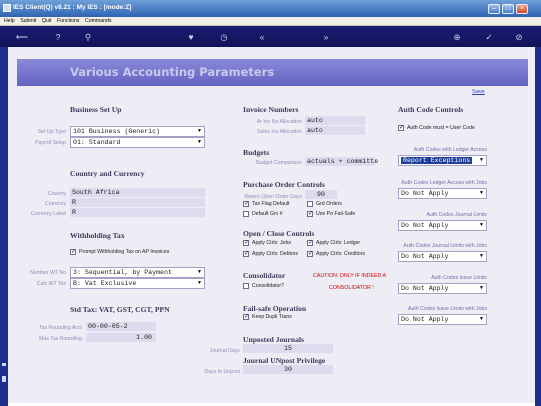  Describe the element at coordinates (50, 143) in the screenshot. I see `payroll-setup-label: Payroll Setup` at that location.